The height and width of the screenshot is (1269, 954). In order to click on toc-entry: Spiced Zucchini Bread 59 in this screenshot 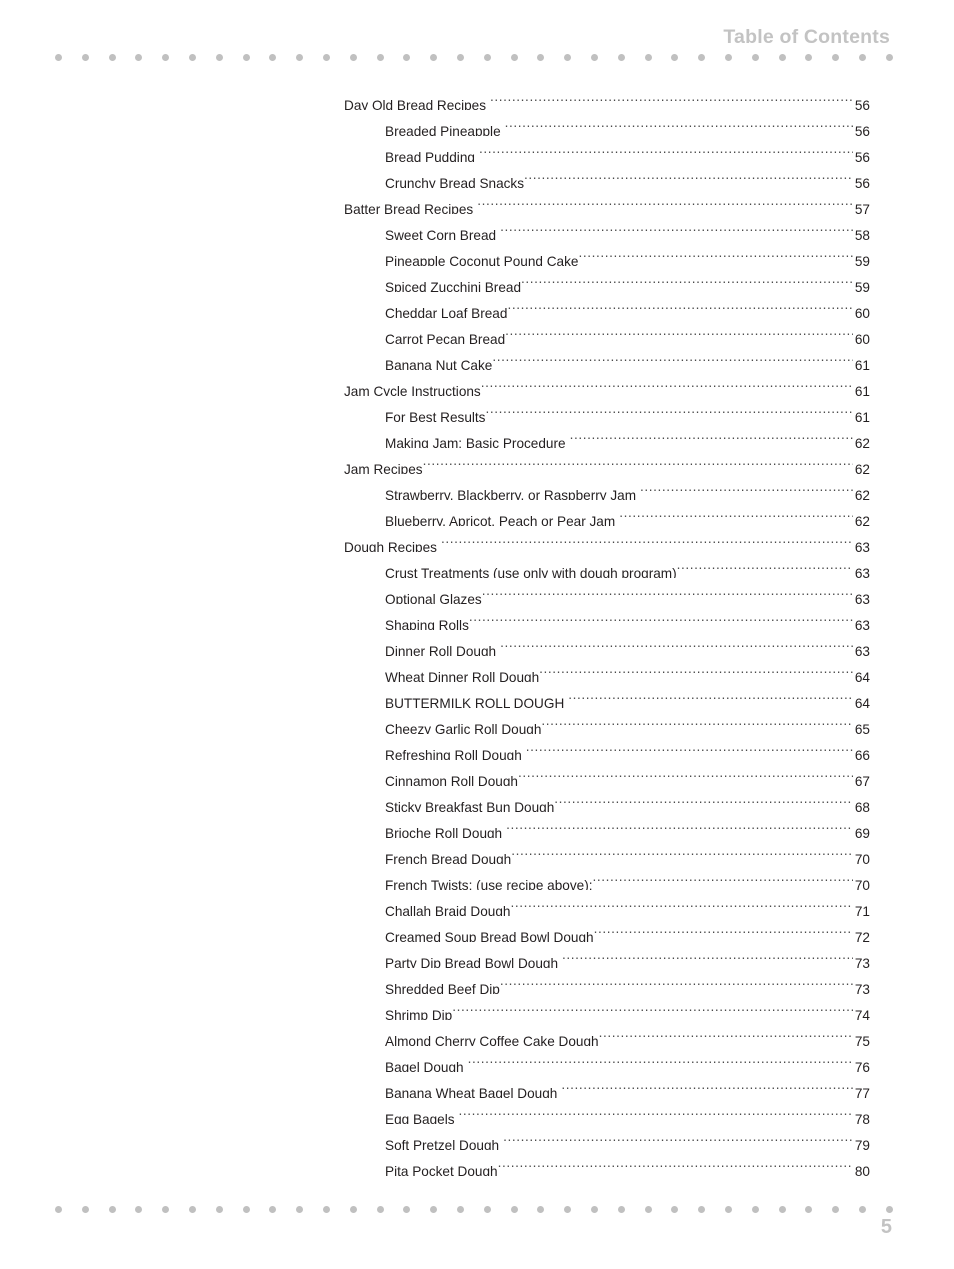, I will do `click(607, 279)`.